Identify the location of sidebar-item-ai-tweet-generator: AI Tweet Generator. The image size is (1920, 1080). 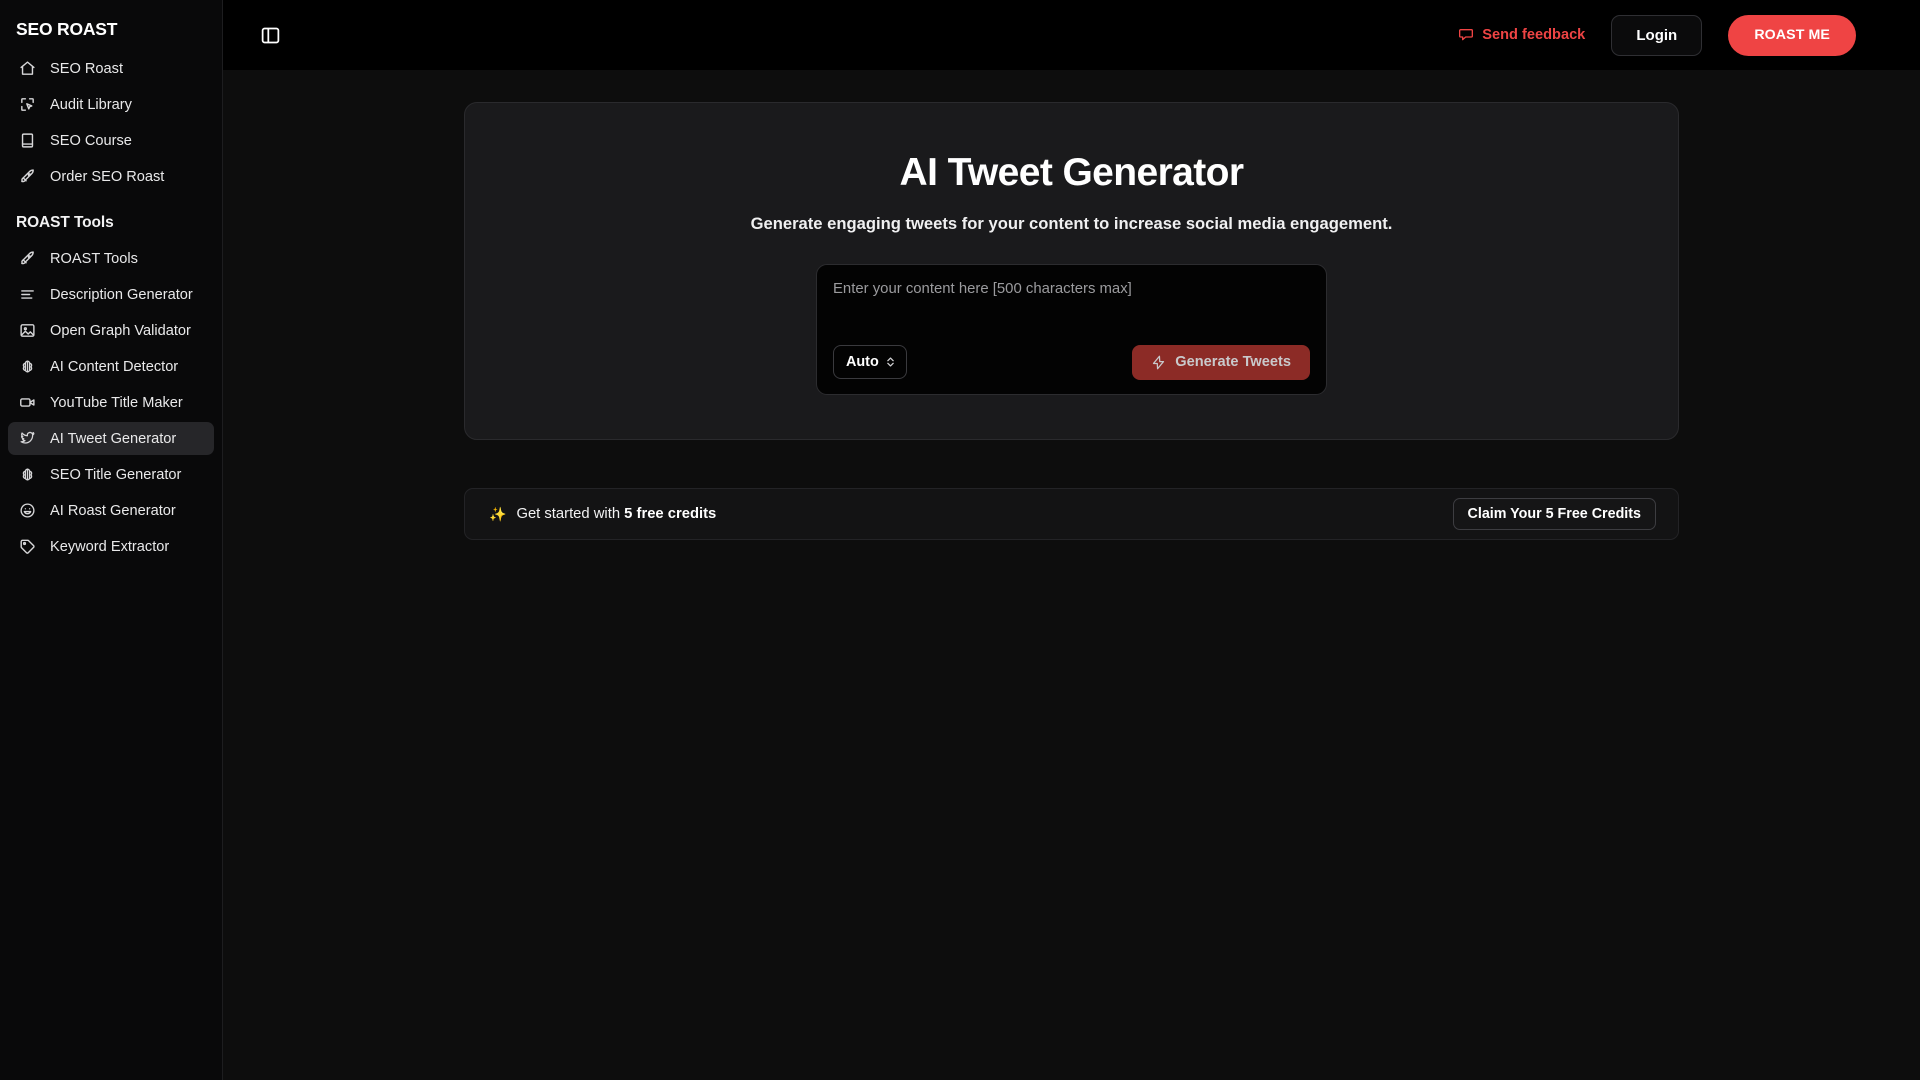
(111, 438).